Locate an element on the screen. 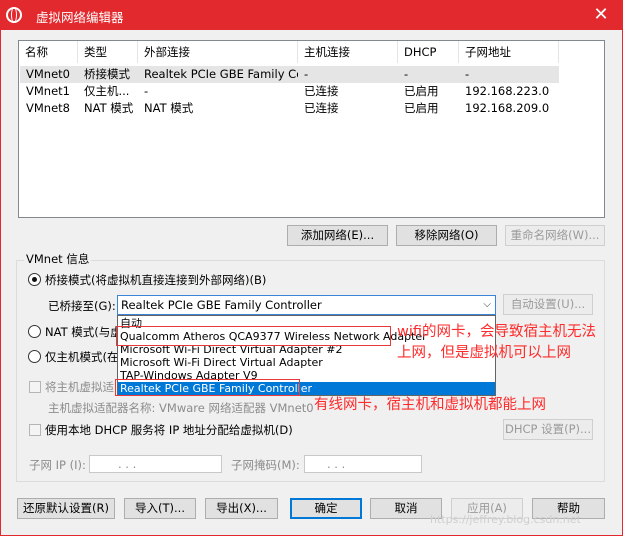 Image resolution: width=623 pixels, height=536 pixels. table-cell: VMnet8 is located at coordinates (48, 108).